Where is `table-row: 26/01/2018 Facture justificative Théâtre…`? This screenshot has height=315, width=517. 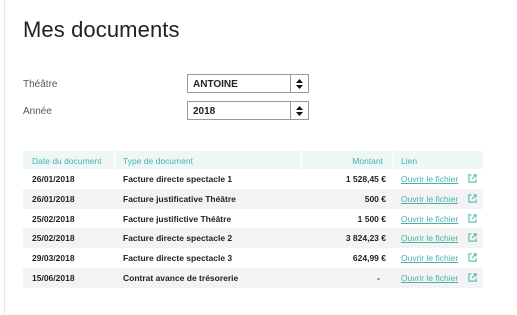
table-row: 26/01/2018 Facture justificative Théâtre… is located at coordinates (253, 198).